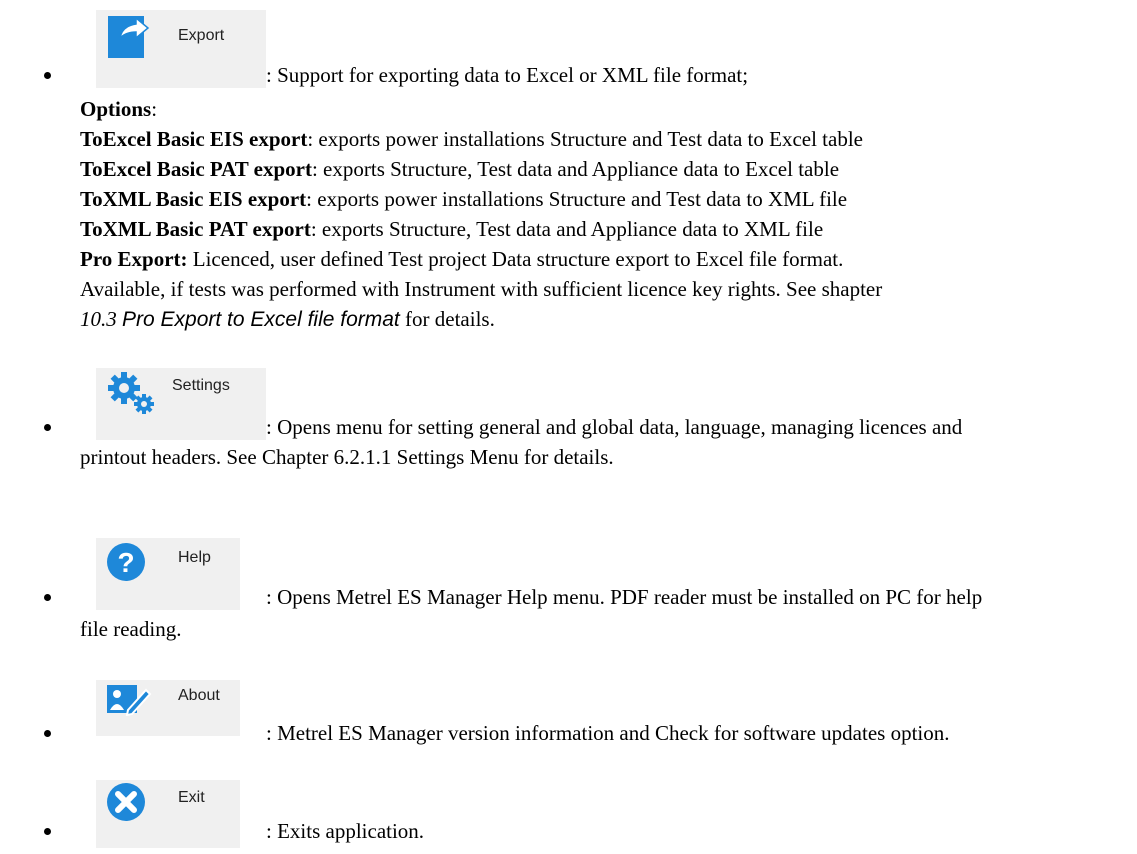  What do you see at coordinates (134, 259) in the screenshot?
I see `pro-export-name: Pro Export:` at bounding box center [134, 259].